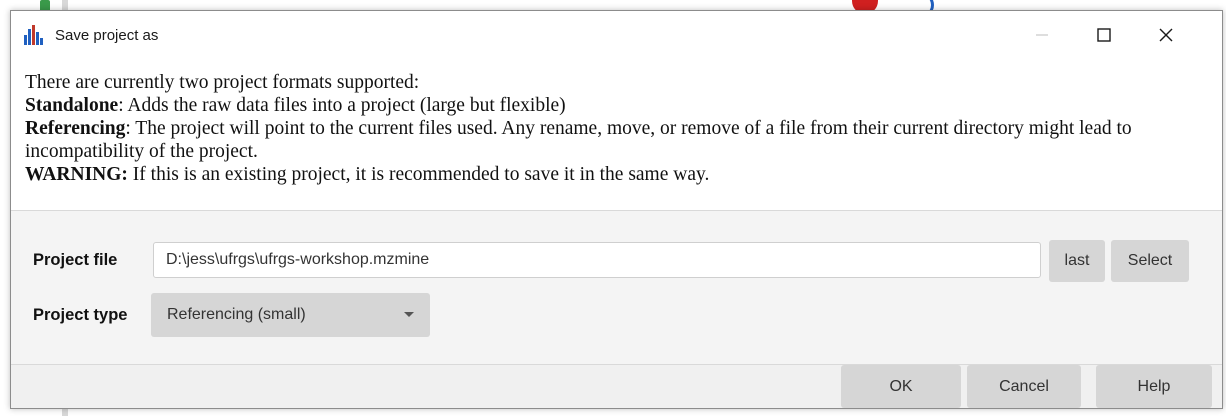 The width and height of the screenshot is (1226, 416). I want to click on title-bar: Save project as, so click(616, 36).